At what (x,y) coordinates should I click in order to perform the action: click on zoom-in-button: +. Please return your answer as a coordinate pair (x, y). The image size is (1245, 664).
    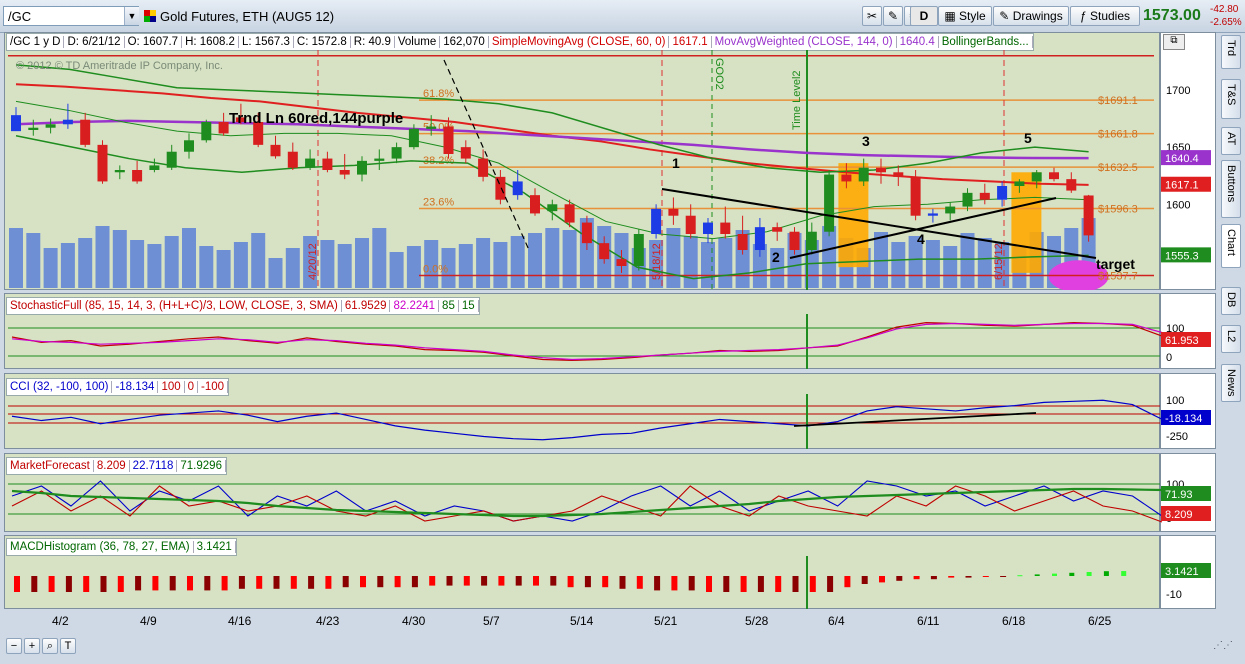
    Looking at the image, I should click on (32, 646).